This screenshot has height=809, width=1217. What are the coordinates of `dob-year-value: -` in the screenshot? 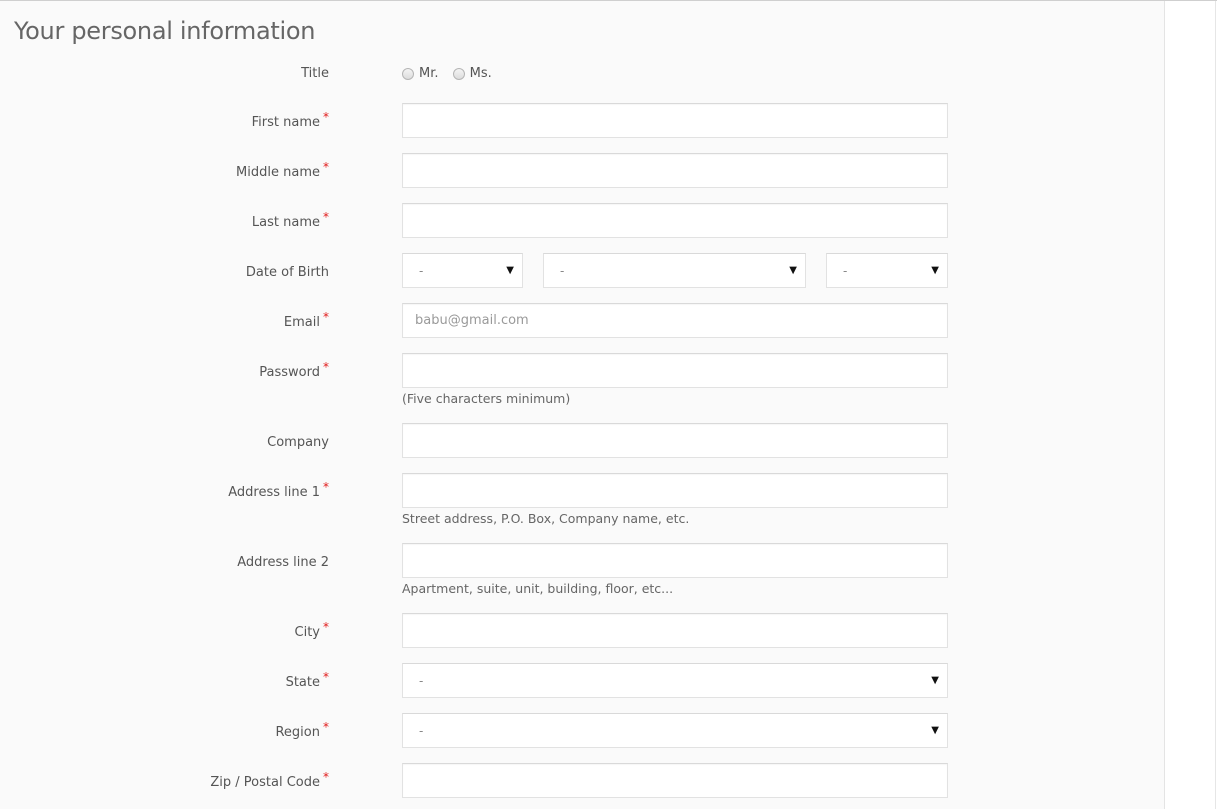 It's located at (845, 271).